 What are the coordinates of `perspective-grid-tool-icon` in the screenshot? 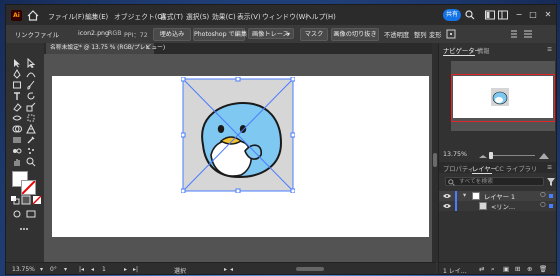 It's located at (31, 129).